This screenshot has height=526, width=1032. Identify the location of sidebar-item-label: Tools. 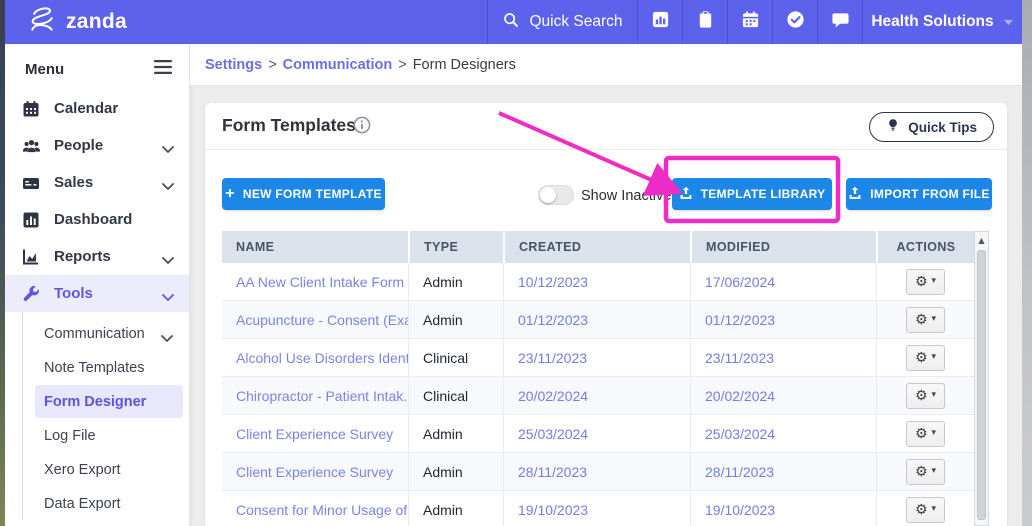
(73, 293).